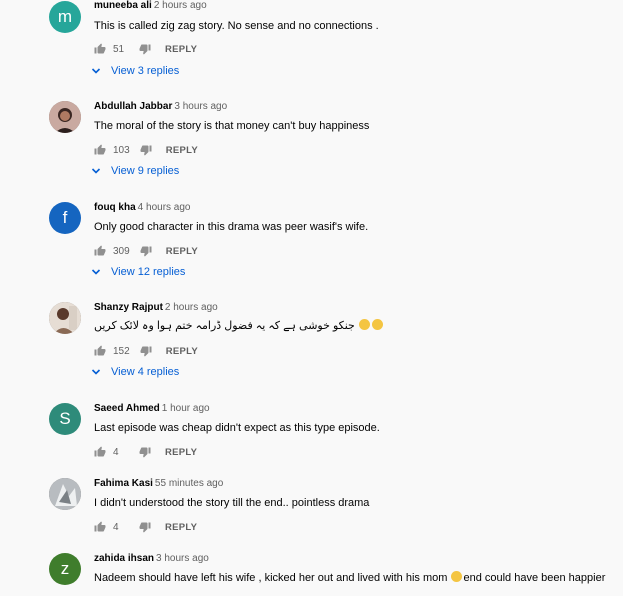 This screenshot has height=596, width=623. Describe the element at coordinates (128, 307) in the screenshot. I see `author-name: Shanzy Rajput` at that location.